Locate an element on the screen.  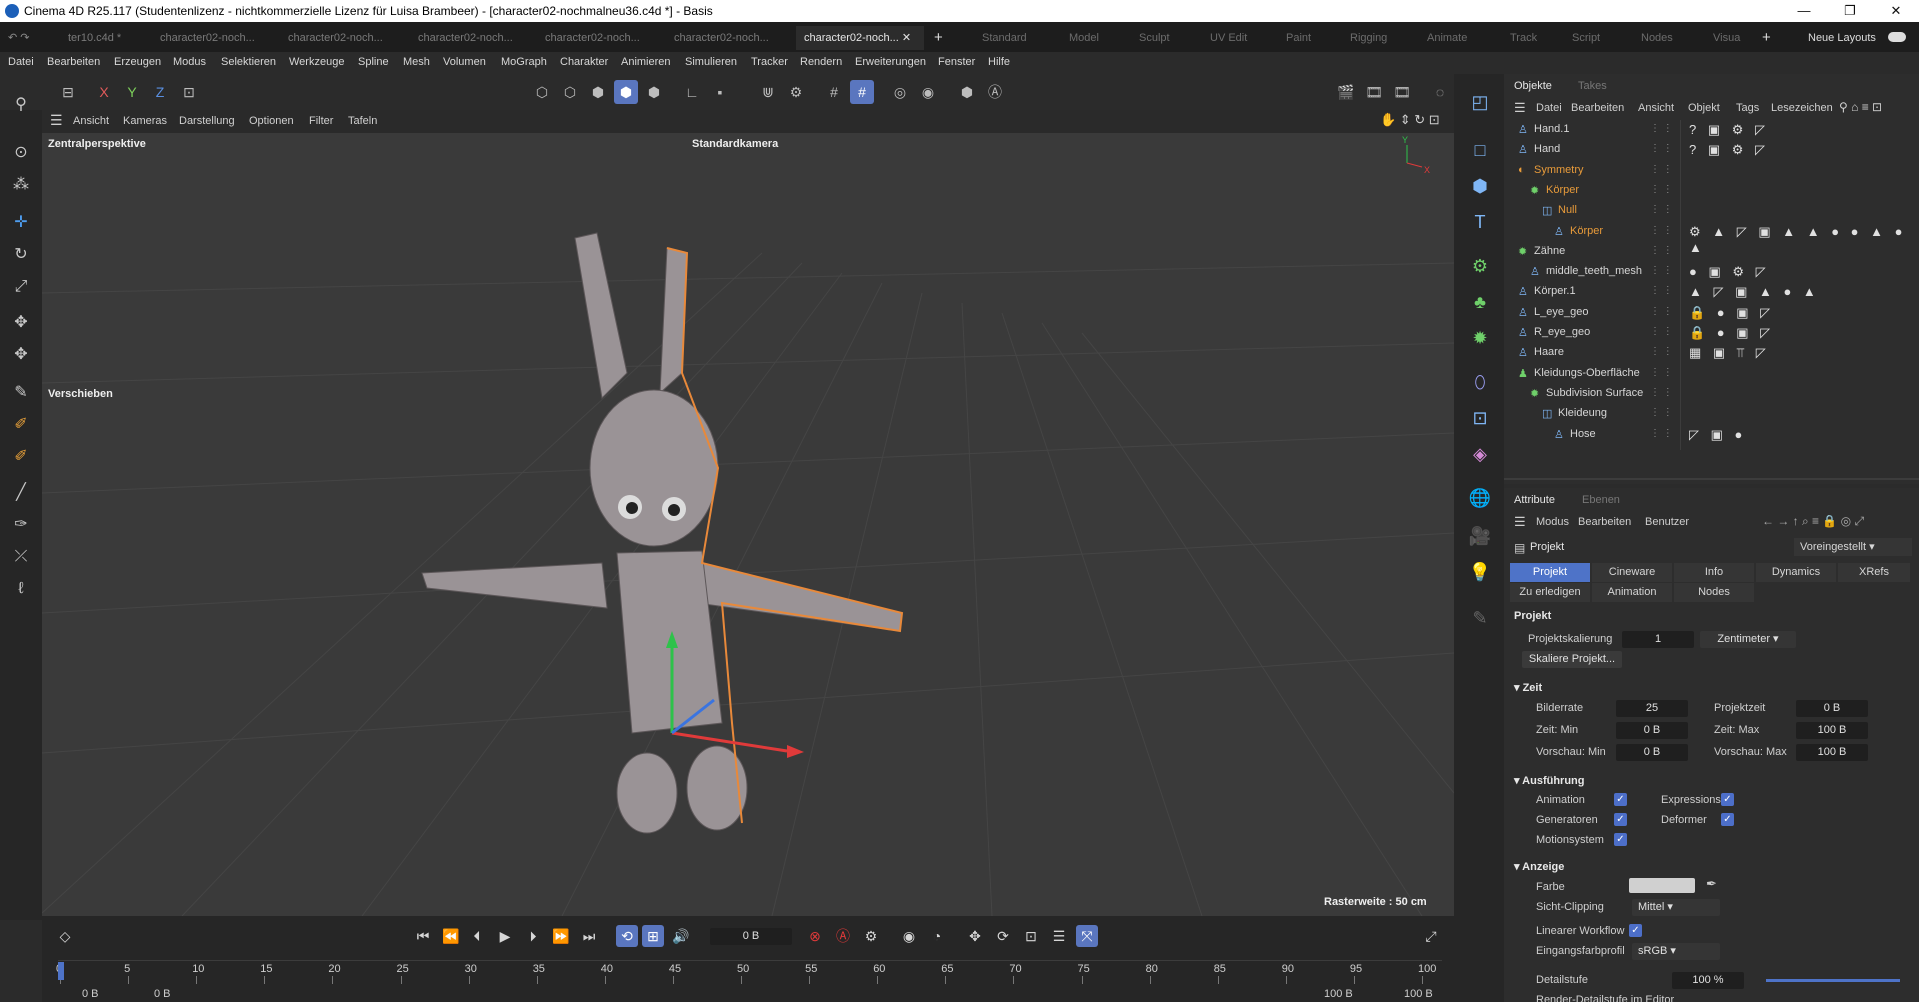
bilderrate-field: 25 is located at coordinates (1652, 708).